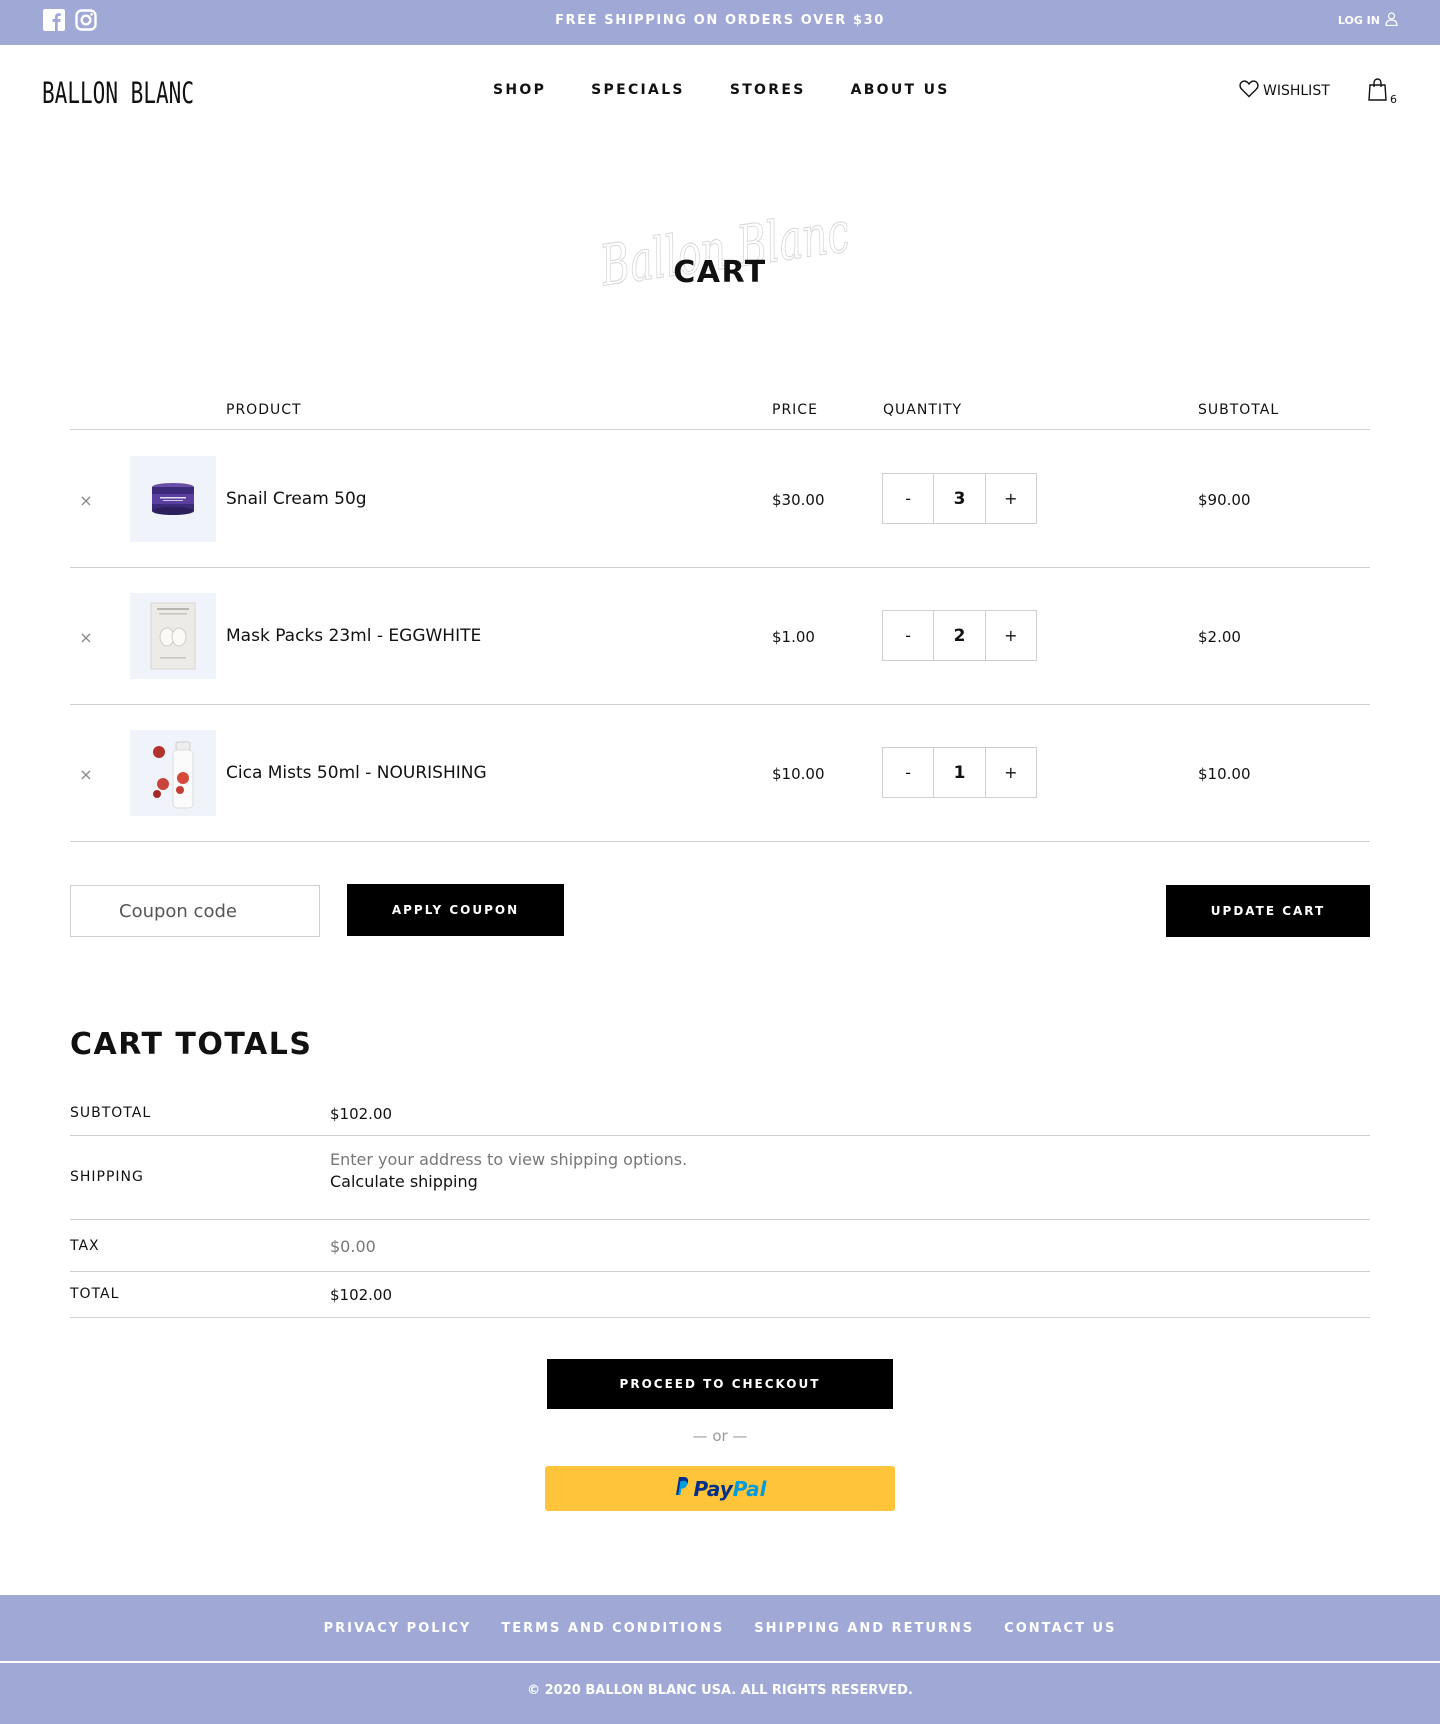 The height and width of the screenshot is (1724, 1440). I want to click on footer-link-shipping-returns: SHIPPING AND RETURNS, so click(864, 1628).